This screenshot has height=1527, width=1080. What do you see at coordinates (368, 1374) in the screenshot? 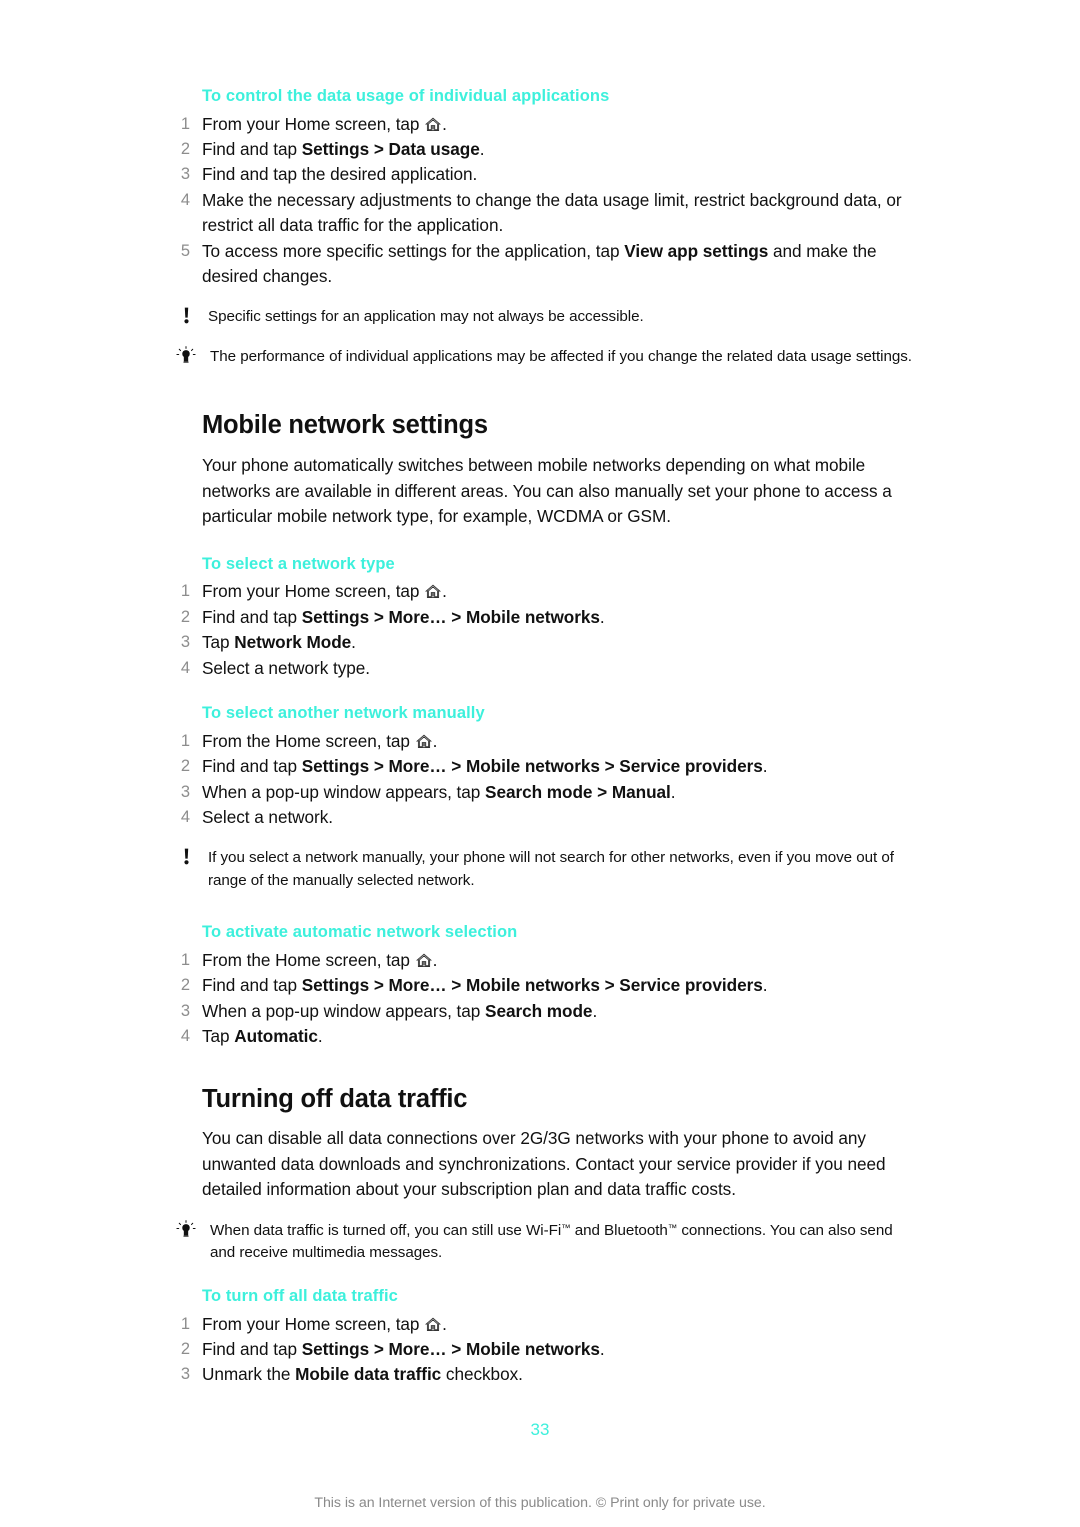
I see `step-text-bold: Mobile data traffic` at bounding box center [368, 1374].